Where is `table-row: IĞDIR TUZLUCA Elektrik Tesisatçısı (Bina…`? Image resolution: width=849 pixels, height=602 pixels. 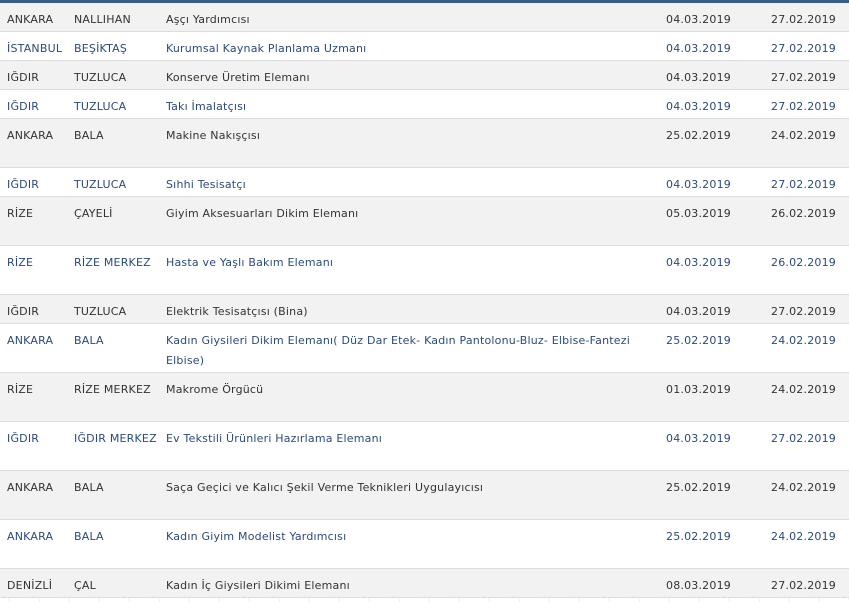 table-row: IĞDIR TUZLUCA Elektrik Tesisatçısı (Bina… is located at coordinates (424, 309).